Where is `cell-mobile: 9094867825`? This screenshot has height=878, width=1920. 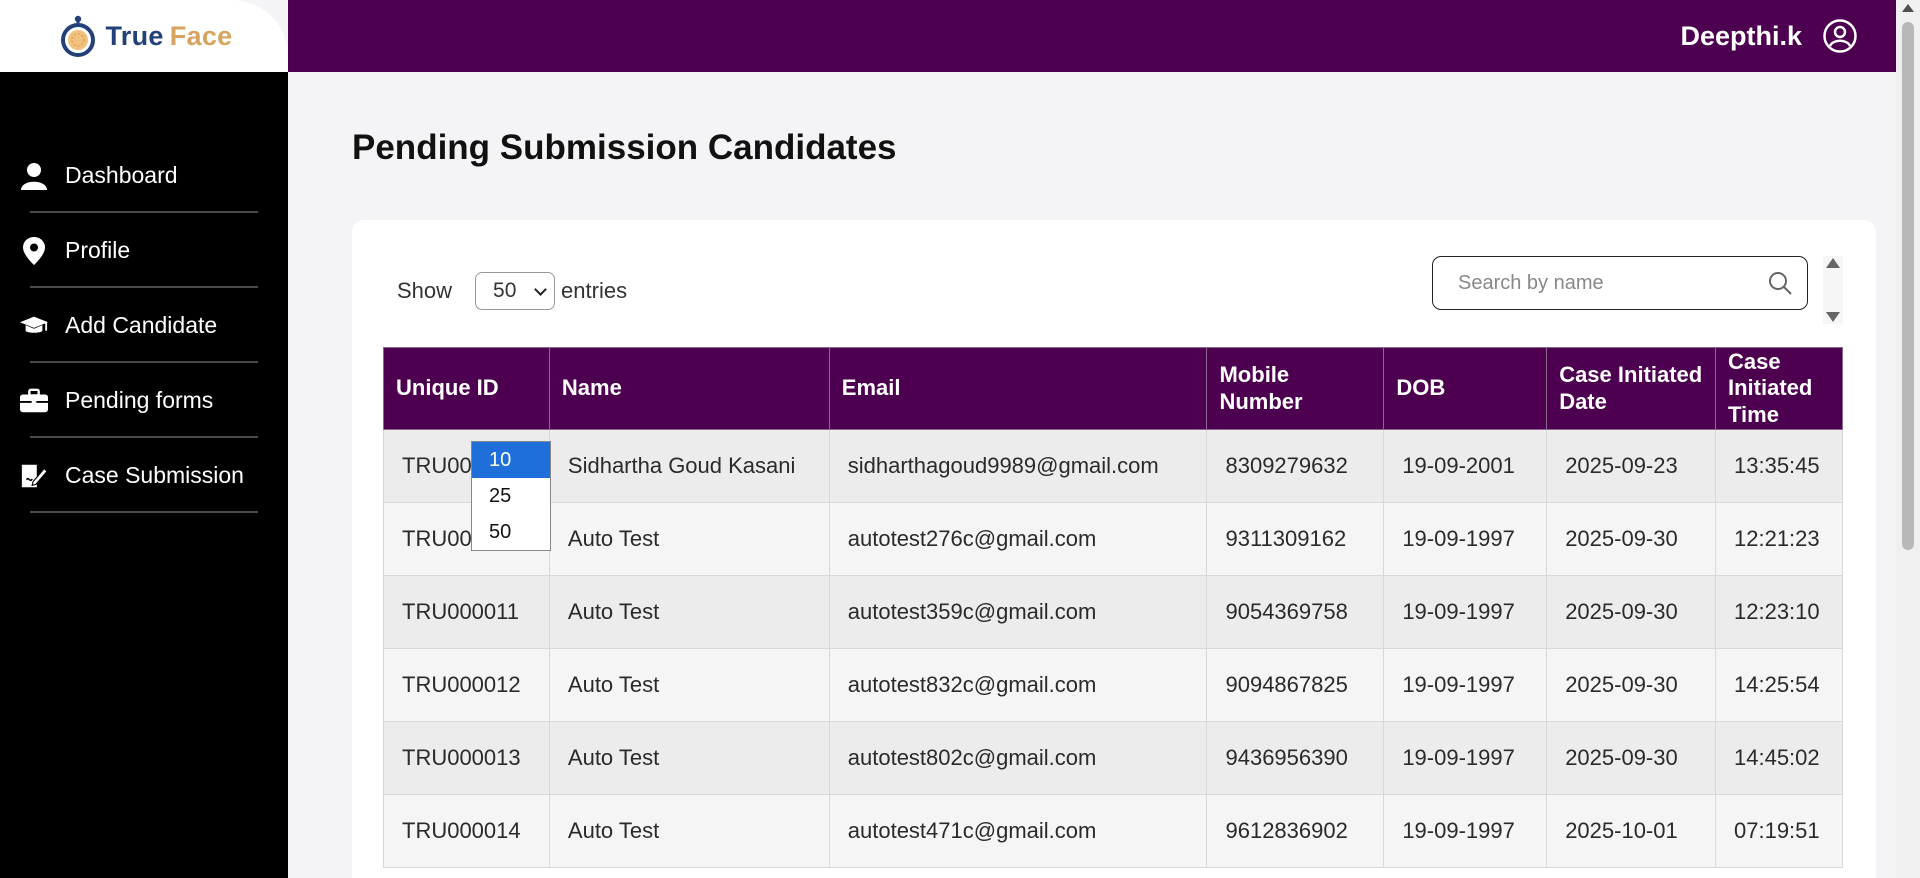 cell-mobile: 9094867825 is located at coordinates (1295, 685).